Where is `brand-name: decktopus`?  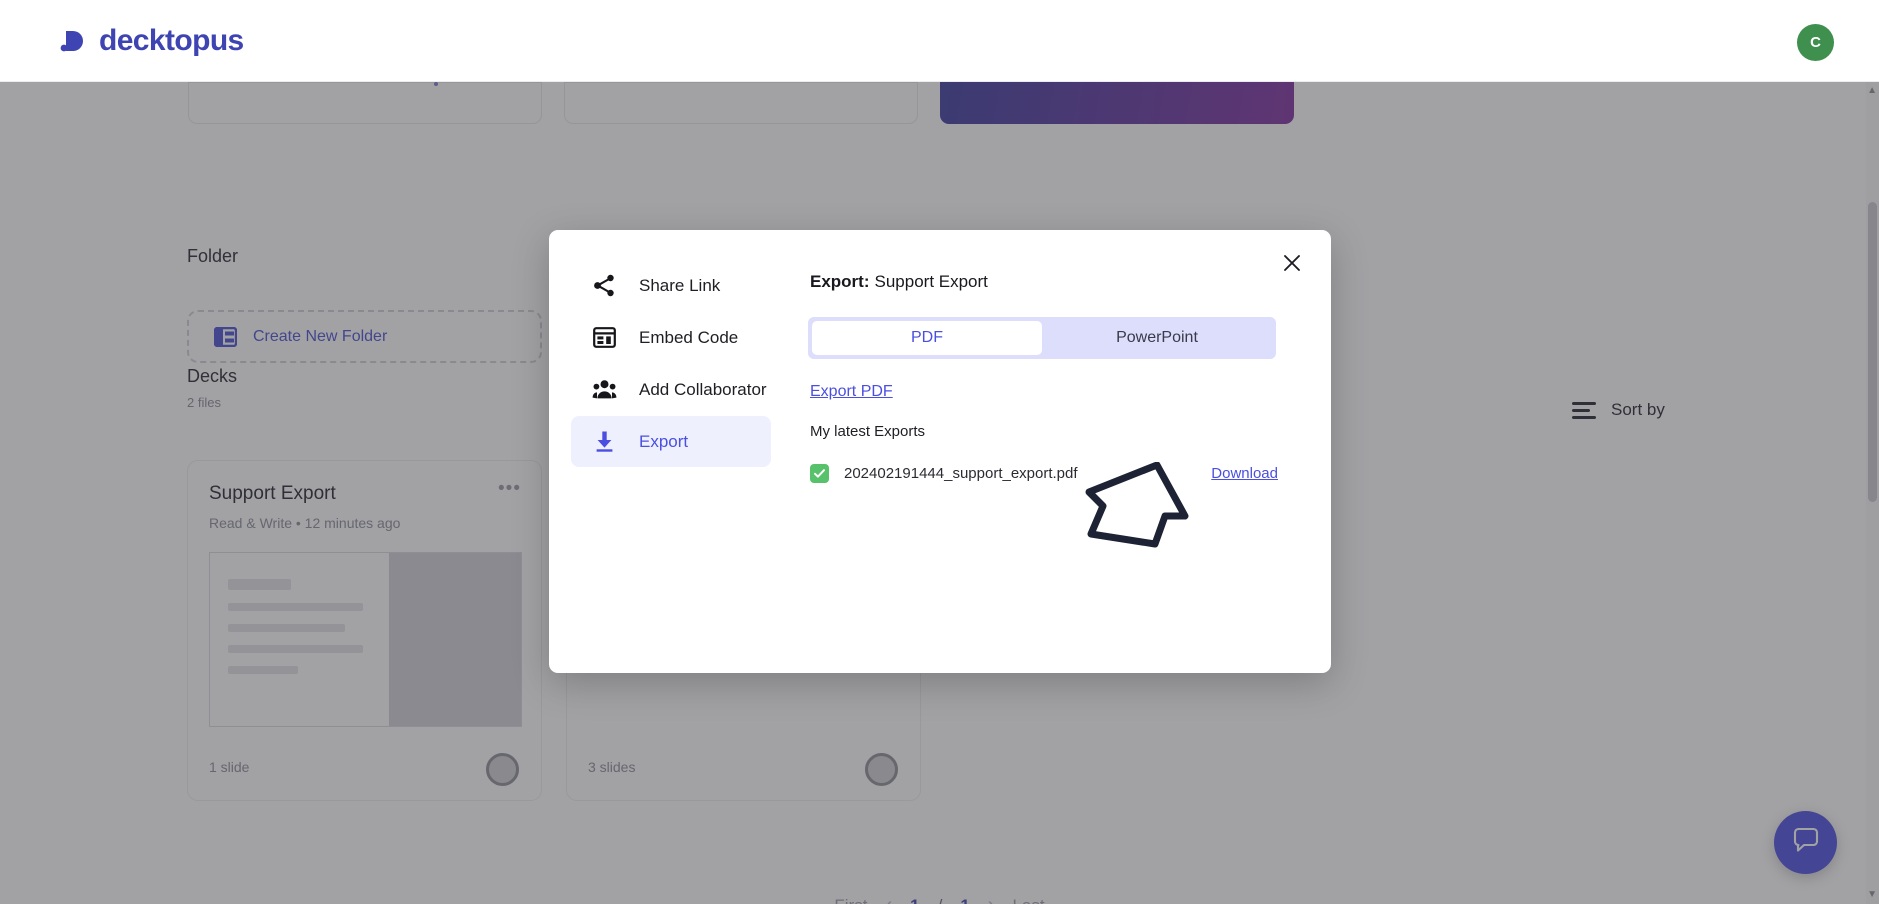 brand-name: decktopus is located at coordinates (171, 40).